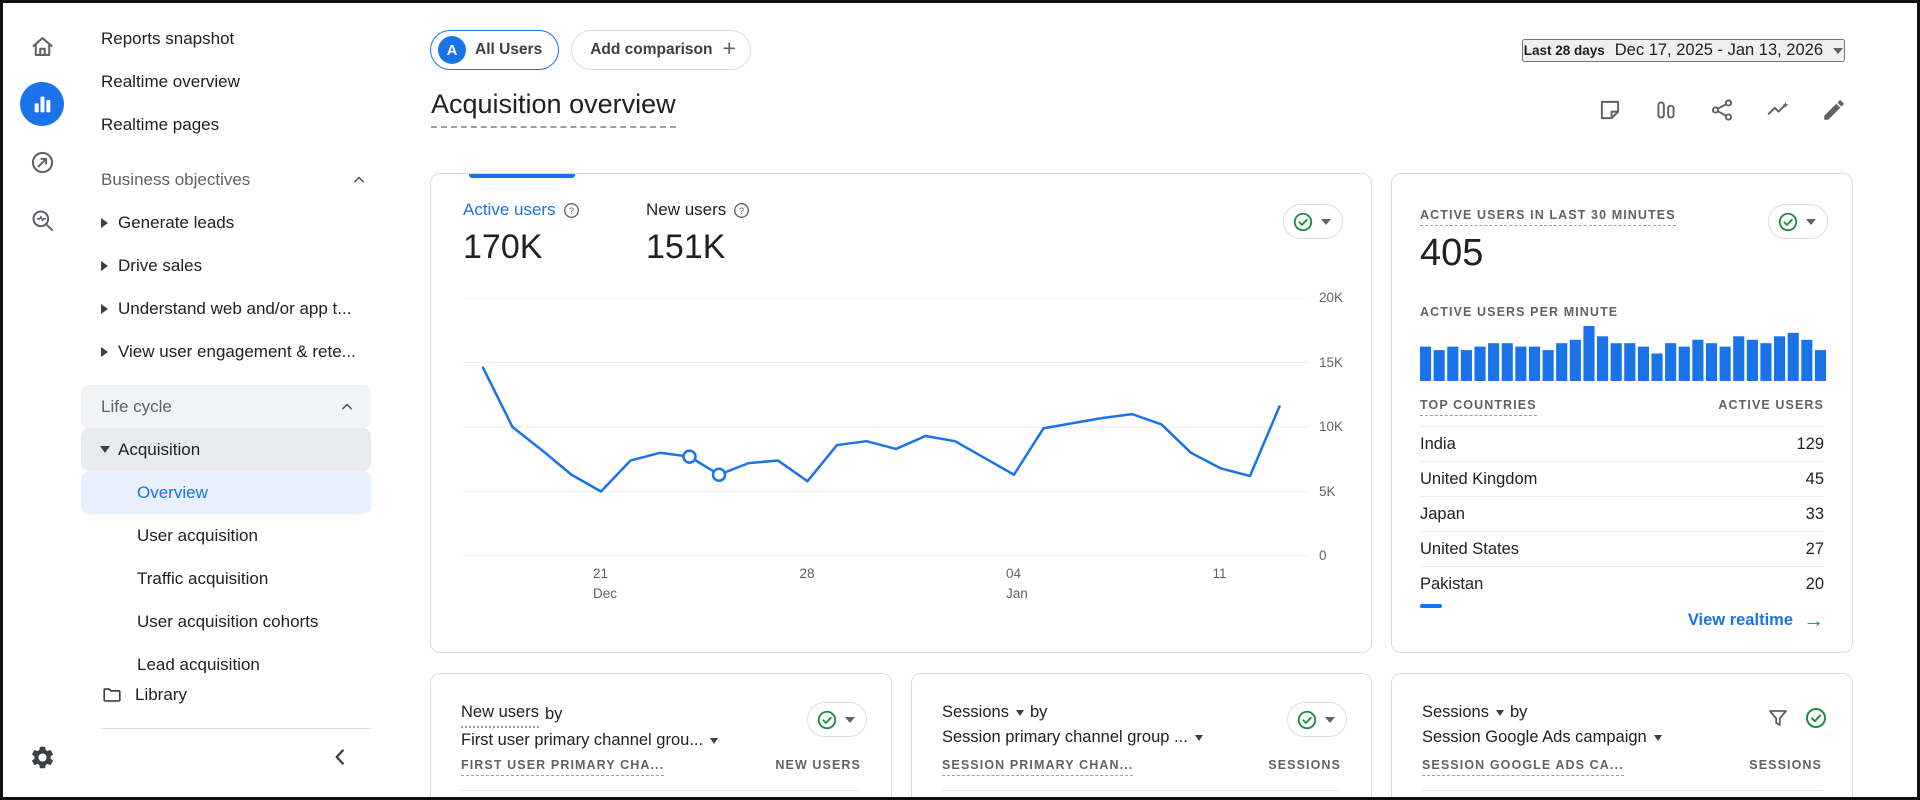  Describe the element at coordinates (1141, 774) in the screenshot. I see `table-header: SESSION PRIMARY CHAN... SESSIONS` at that location.